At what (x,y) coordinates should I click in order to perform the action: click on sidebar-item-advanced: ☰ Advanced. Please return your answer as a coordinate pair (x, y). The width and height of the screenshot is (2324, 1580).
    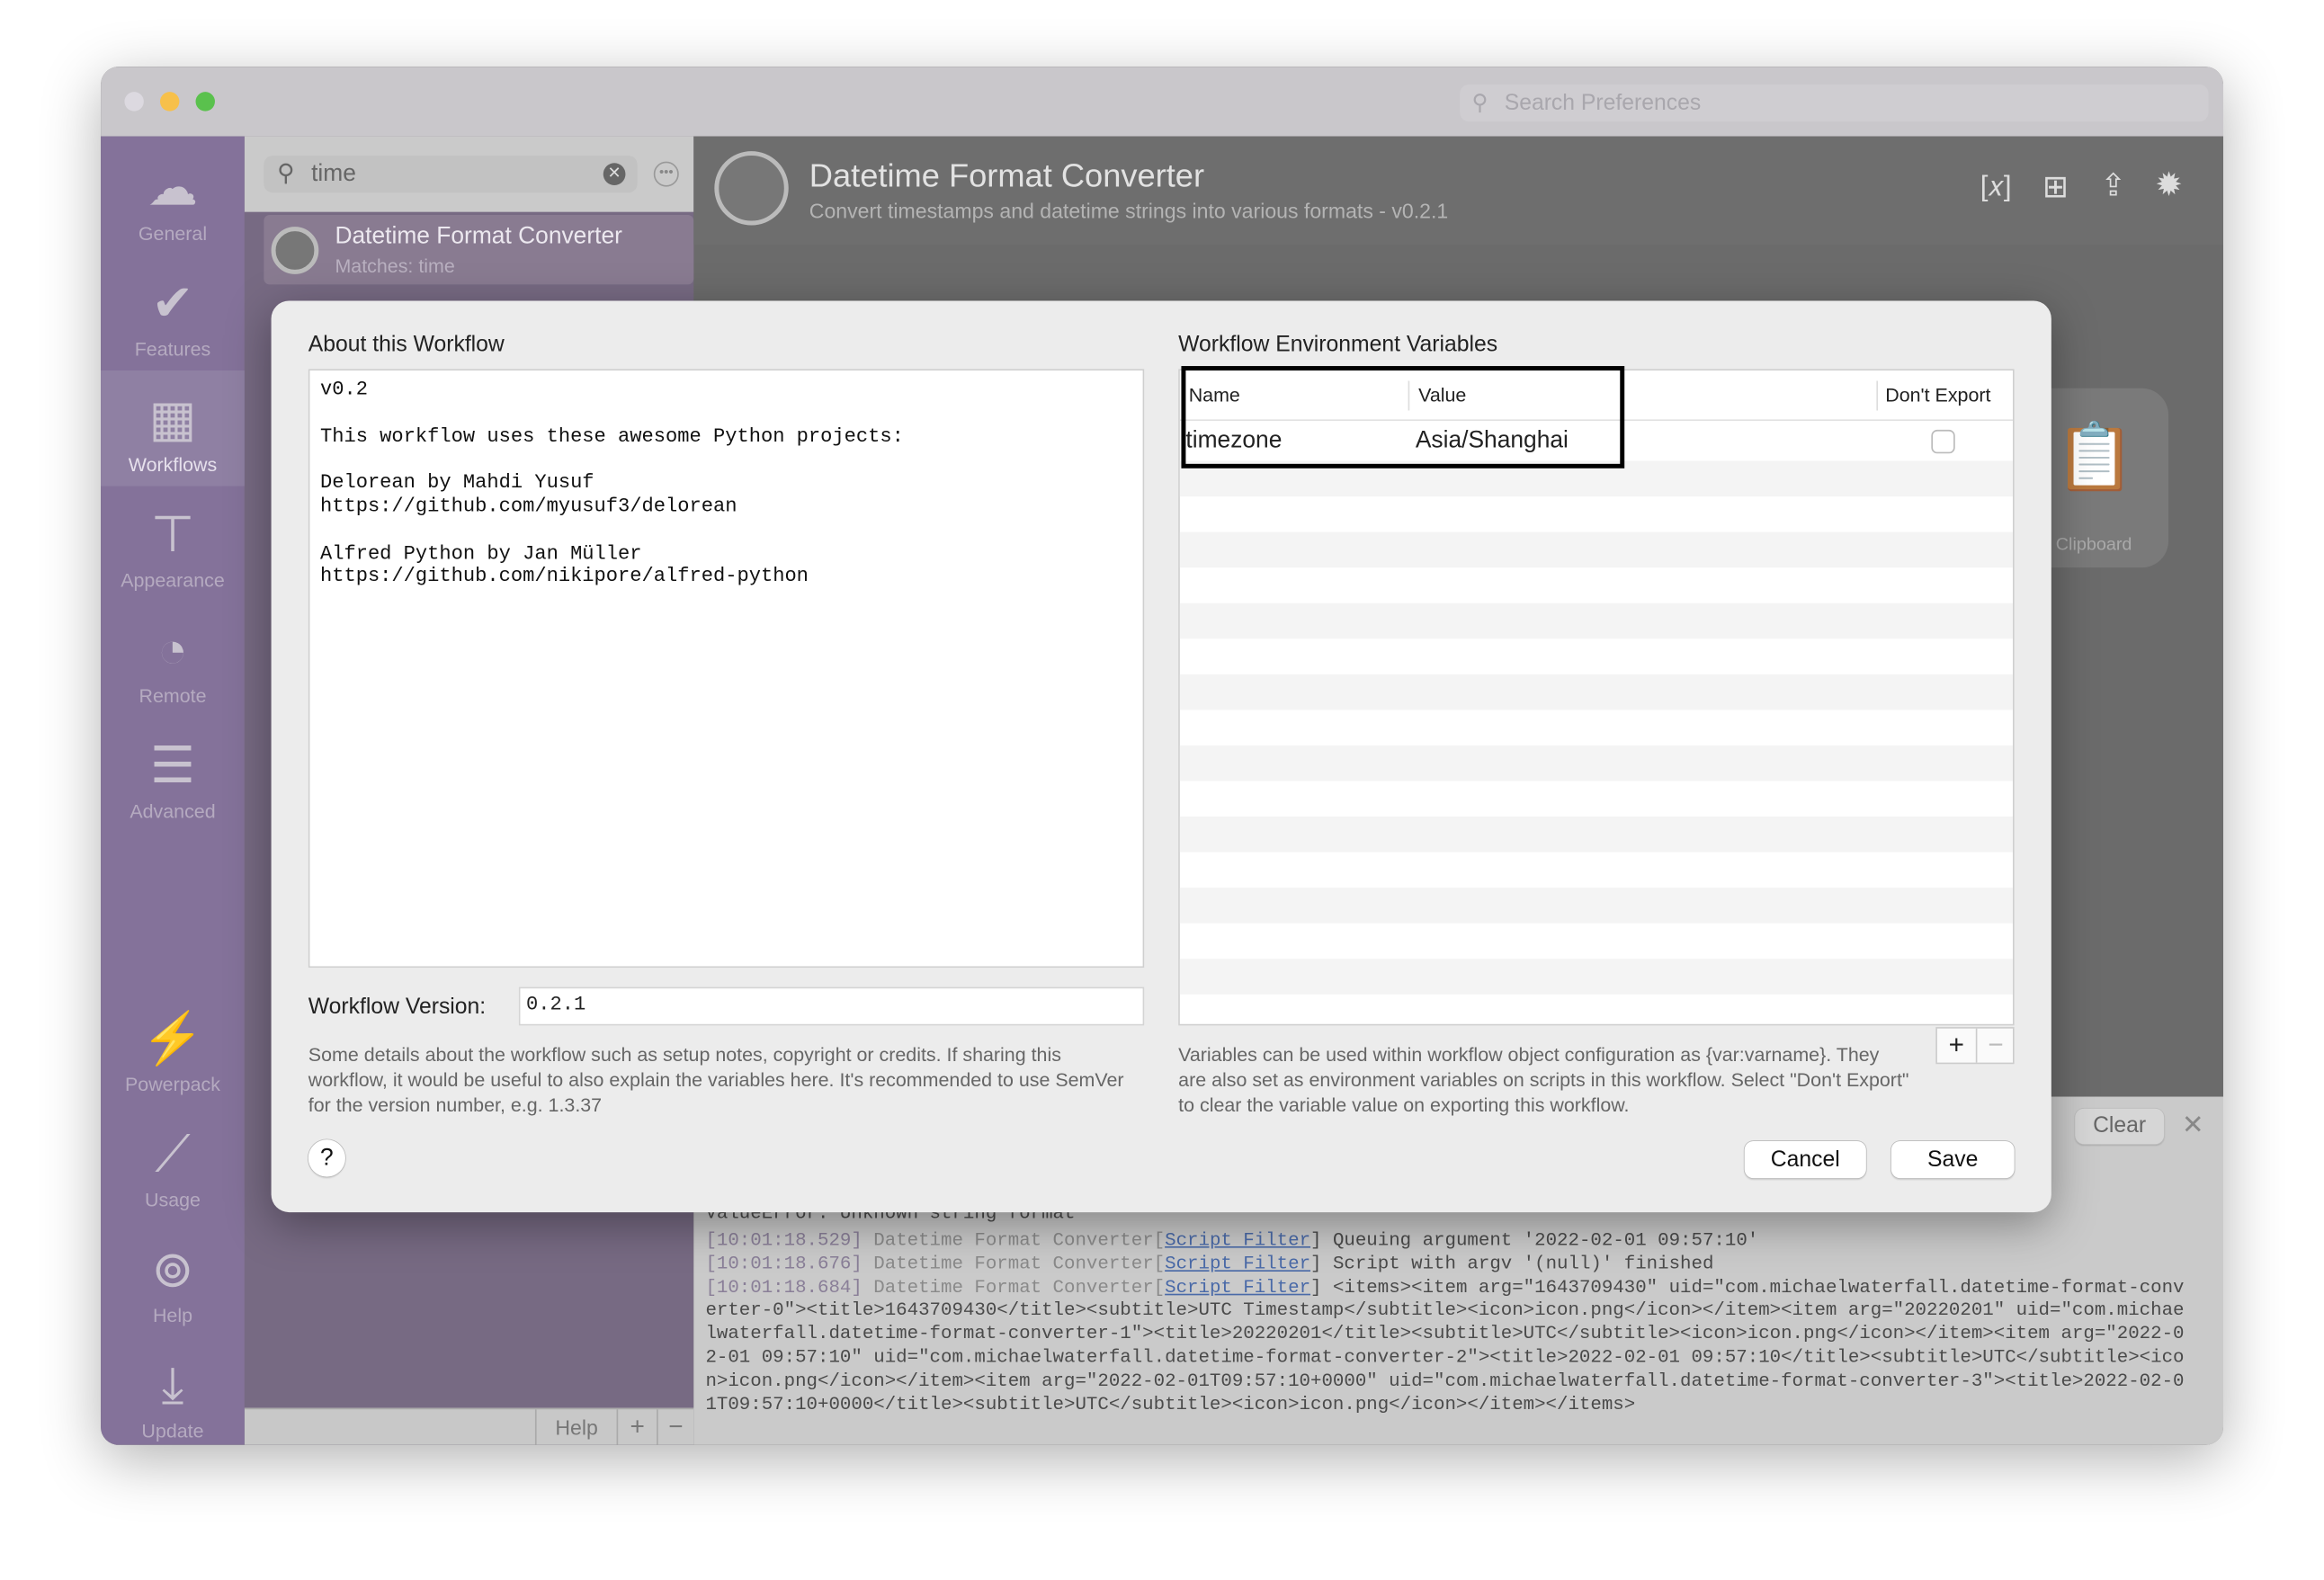
    Looking at the image, I should click on (173, 784).